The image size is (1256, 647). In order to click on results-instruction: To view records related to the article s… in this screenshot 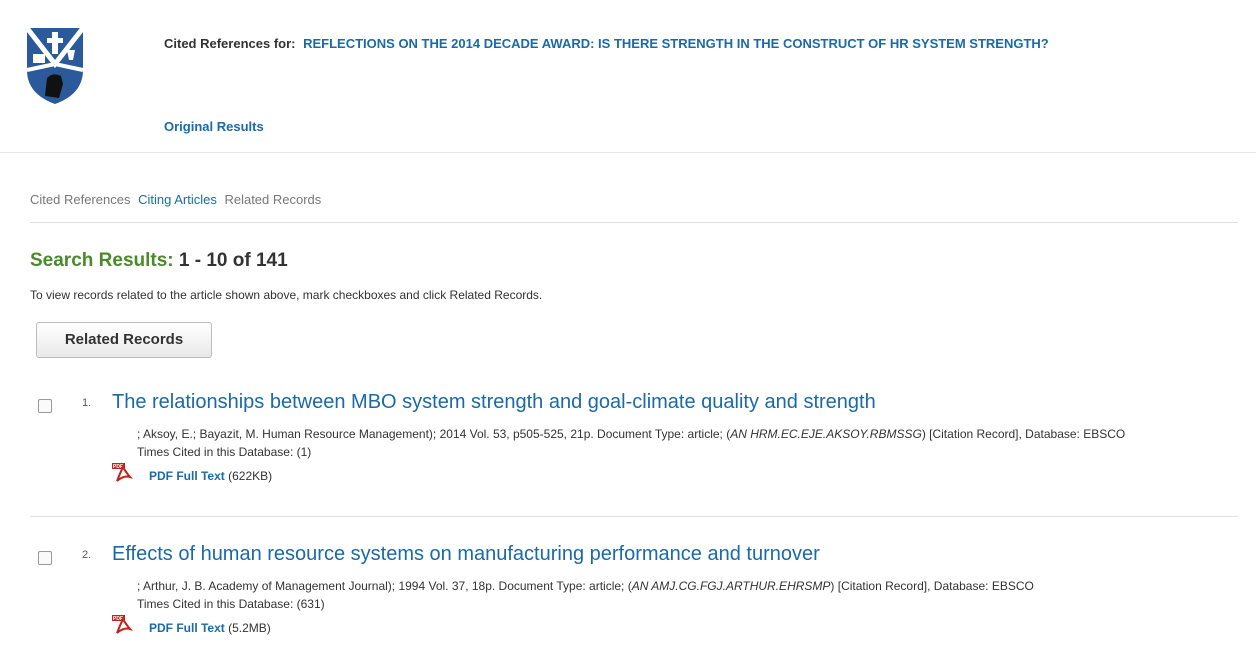, I will do `click(286, 295)`.